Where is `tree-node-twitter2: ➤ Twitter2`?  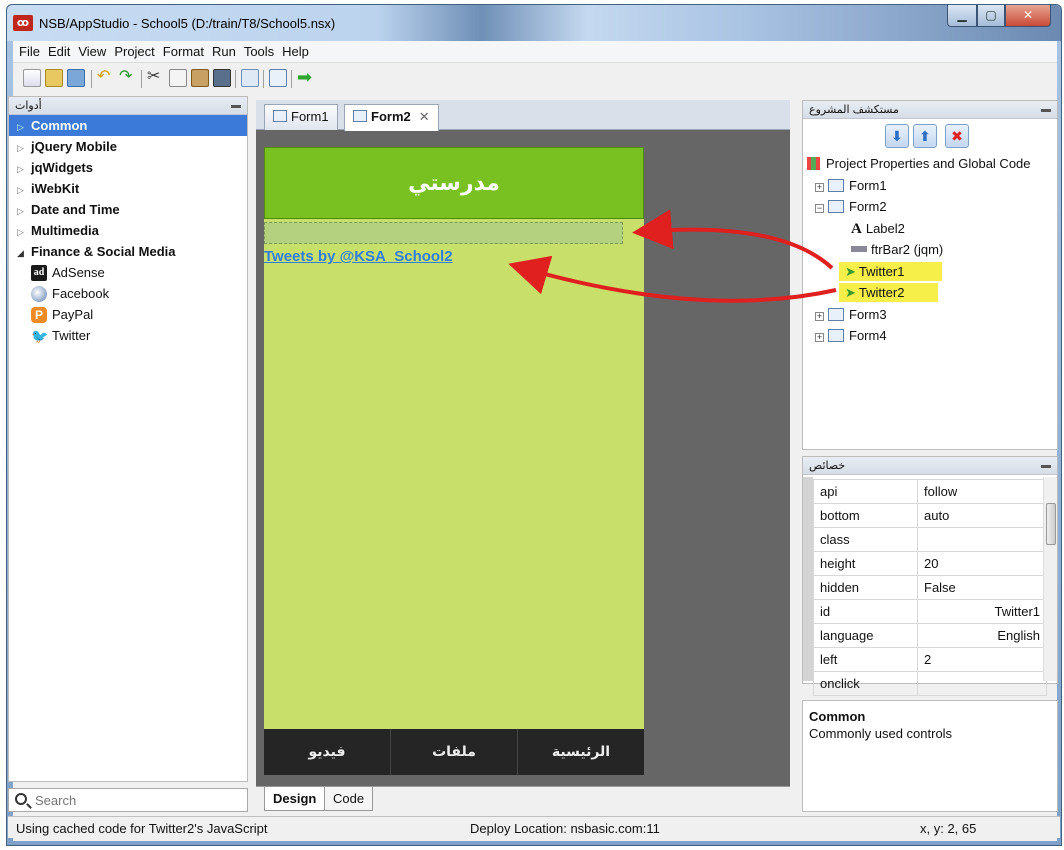
tree-node-twitter2: ➤ Twitter2 is located at coordinates (935, 293).